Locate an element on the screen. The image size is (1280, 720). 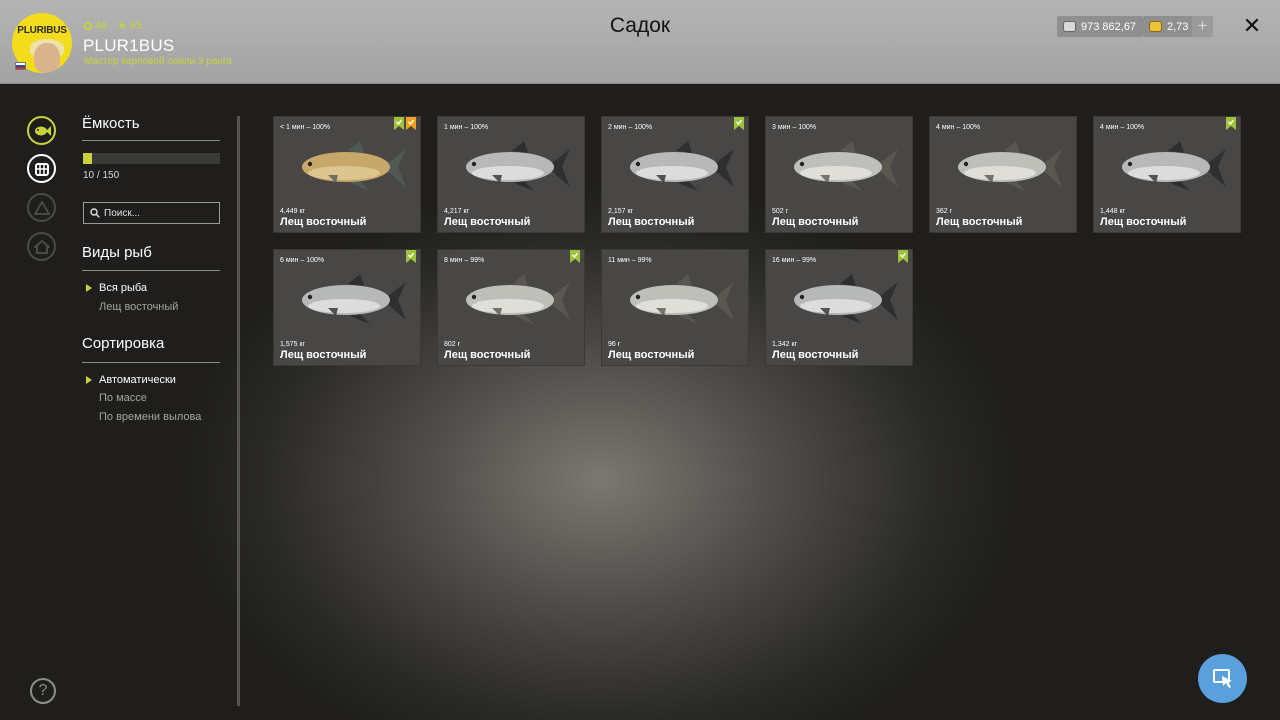
capacity-bar-fill is located at coordinates (88, 158).